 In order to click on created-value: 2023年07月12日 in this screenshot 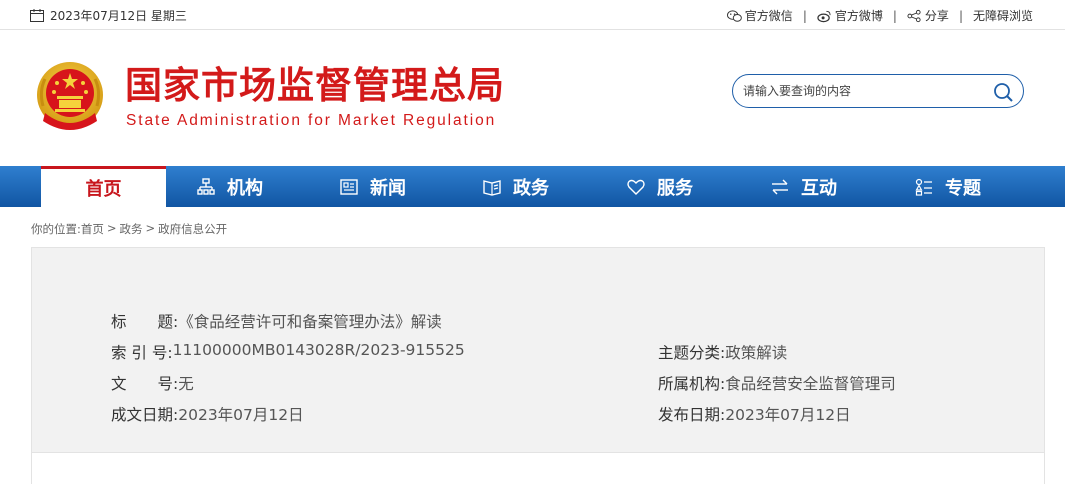, I will do `click(241, 415)`.